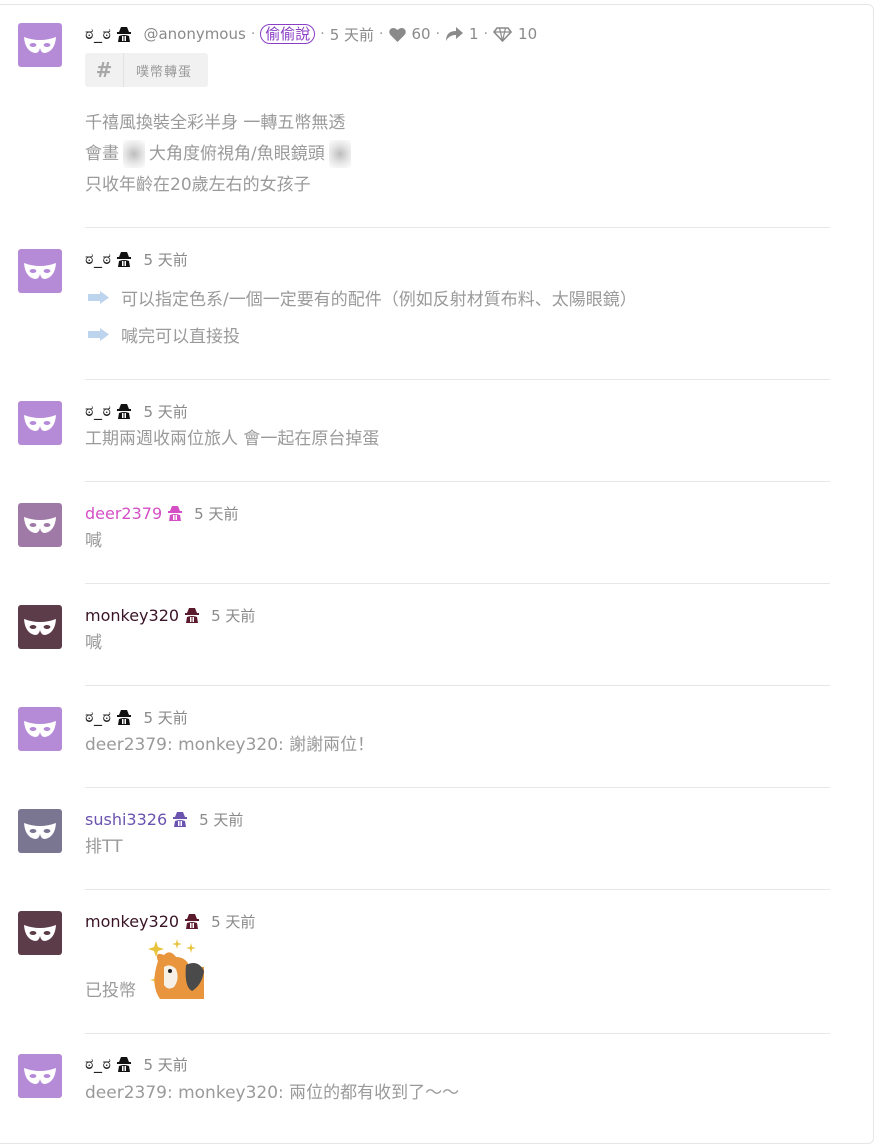  What do you see at coordinates (409, 34) in the screenshot?
I see `like-count: 60` at bounding box center [409, 34].